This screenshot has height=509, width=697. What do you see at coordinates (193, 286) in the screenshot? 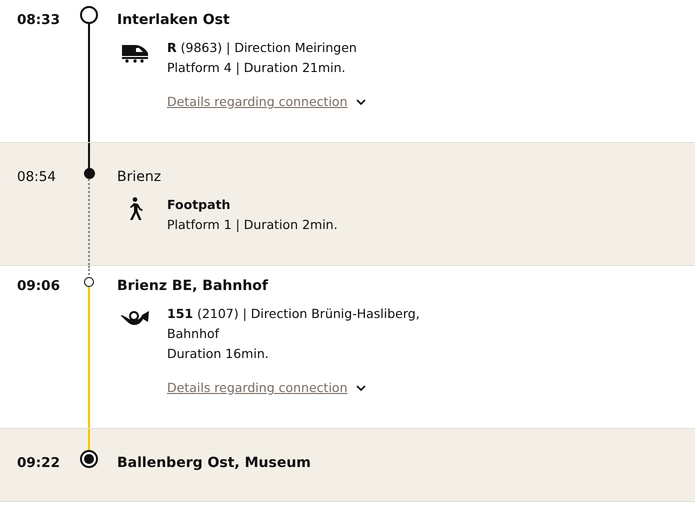
I see `station-name: Brienz BE, Bahnhof` at bounding box center [193, 286].